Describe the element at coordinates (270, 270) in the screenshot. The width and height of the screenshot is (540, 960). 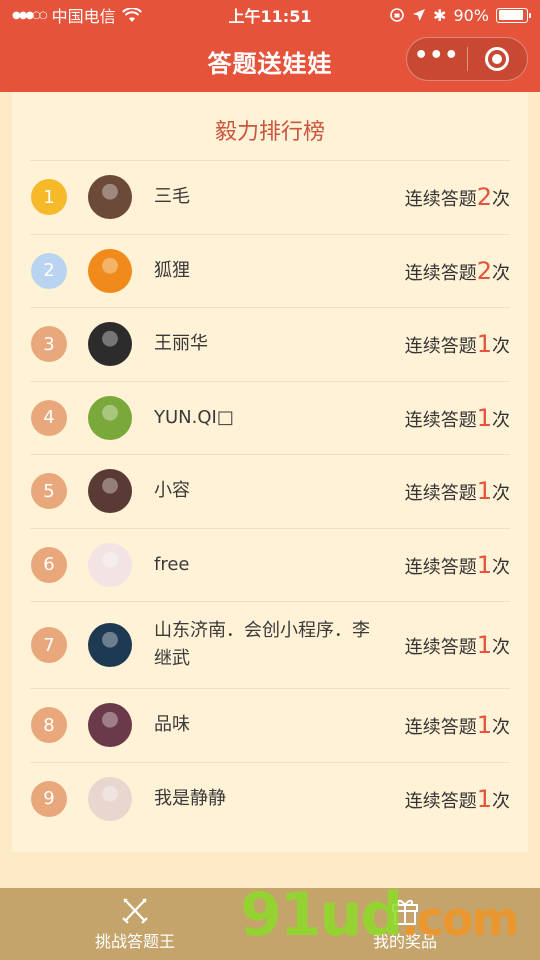
I see `leaderboard-row: 2 狐狸 连续答题 2 次` at that location.